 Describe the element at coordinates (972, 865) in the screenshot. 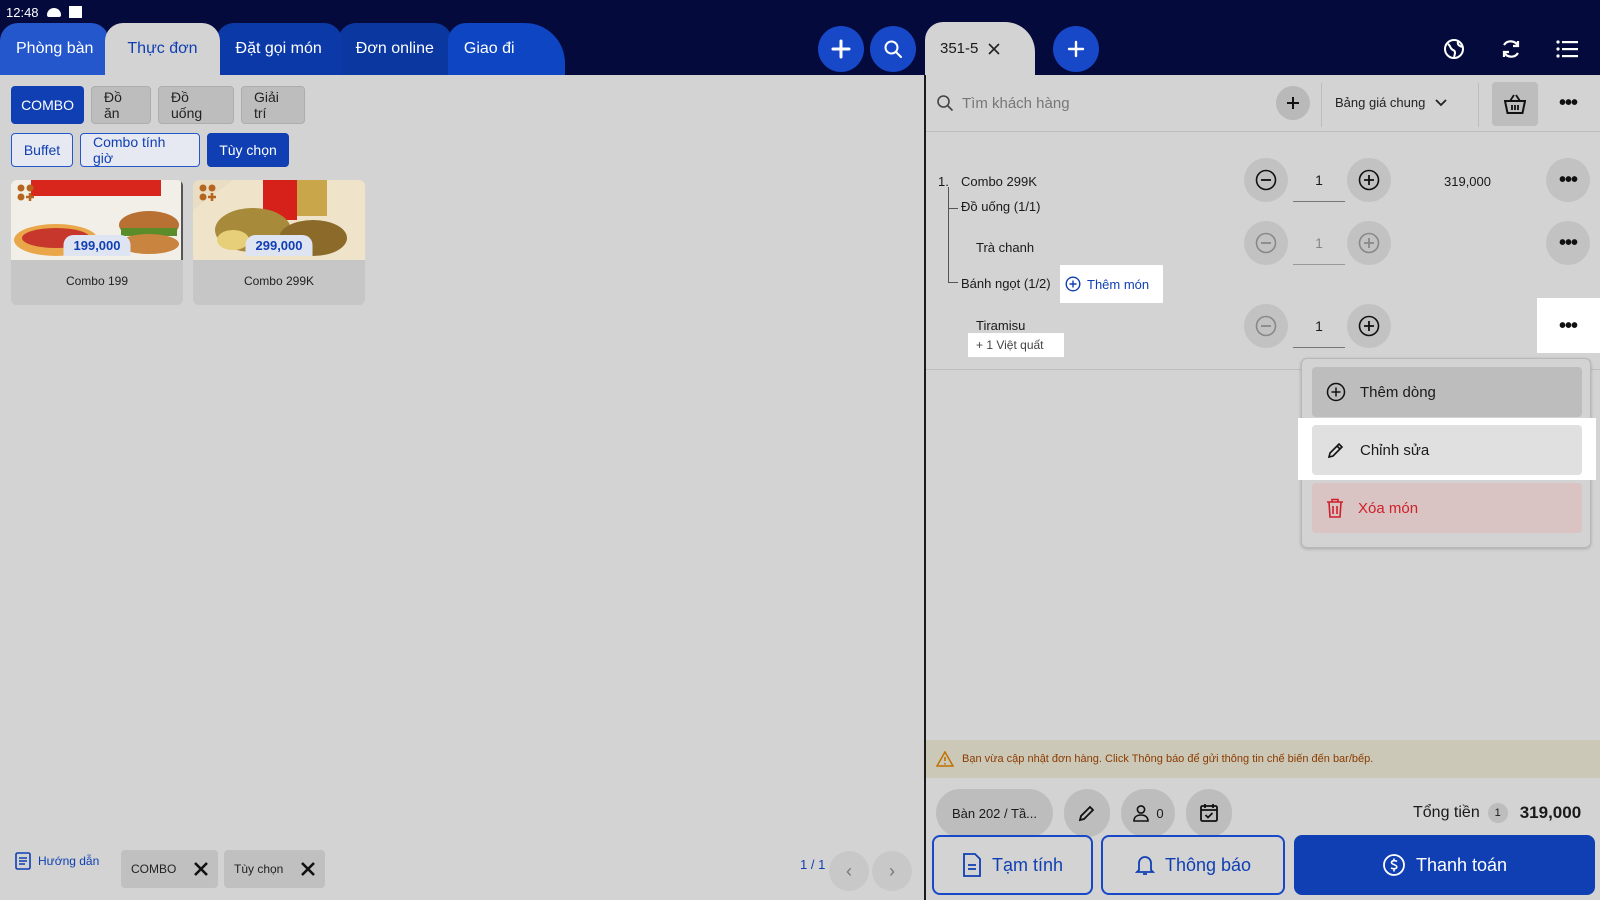

I see `document-icon` at that location.